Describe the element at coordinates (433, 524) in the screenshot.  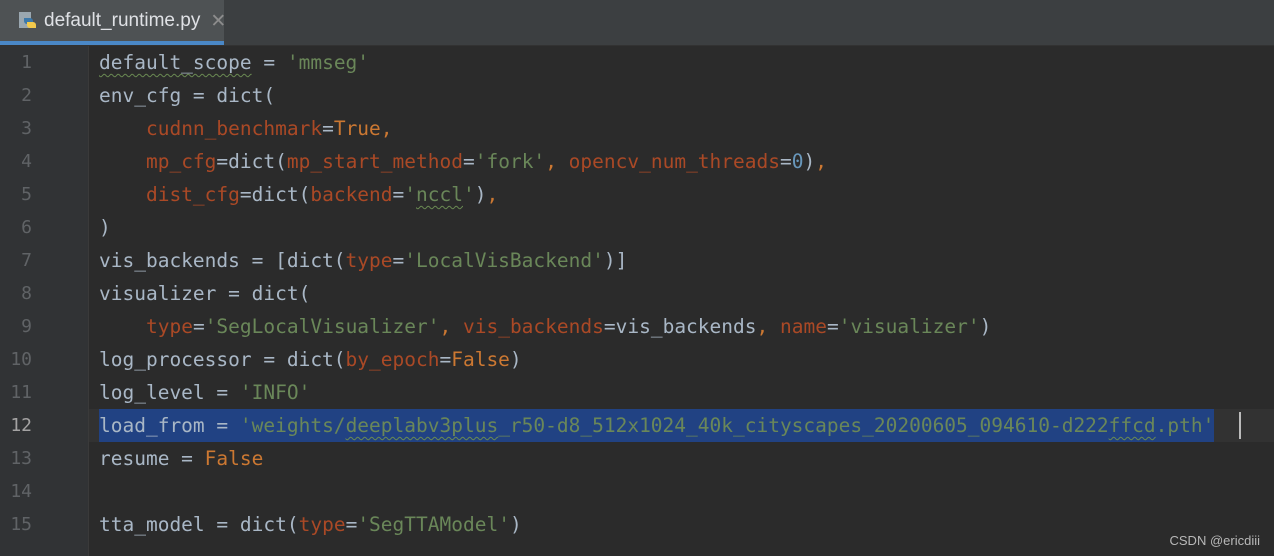
I see `code-token-string: 'SegTTAModel'` at that location.